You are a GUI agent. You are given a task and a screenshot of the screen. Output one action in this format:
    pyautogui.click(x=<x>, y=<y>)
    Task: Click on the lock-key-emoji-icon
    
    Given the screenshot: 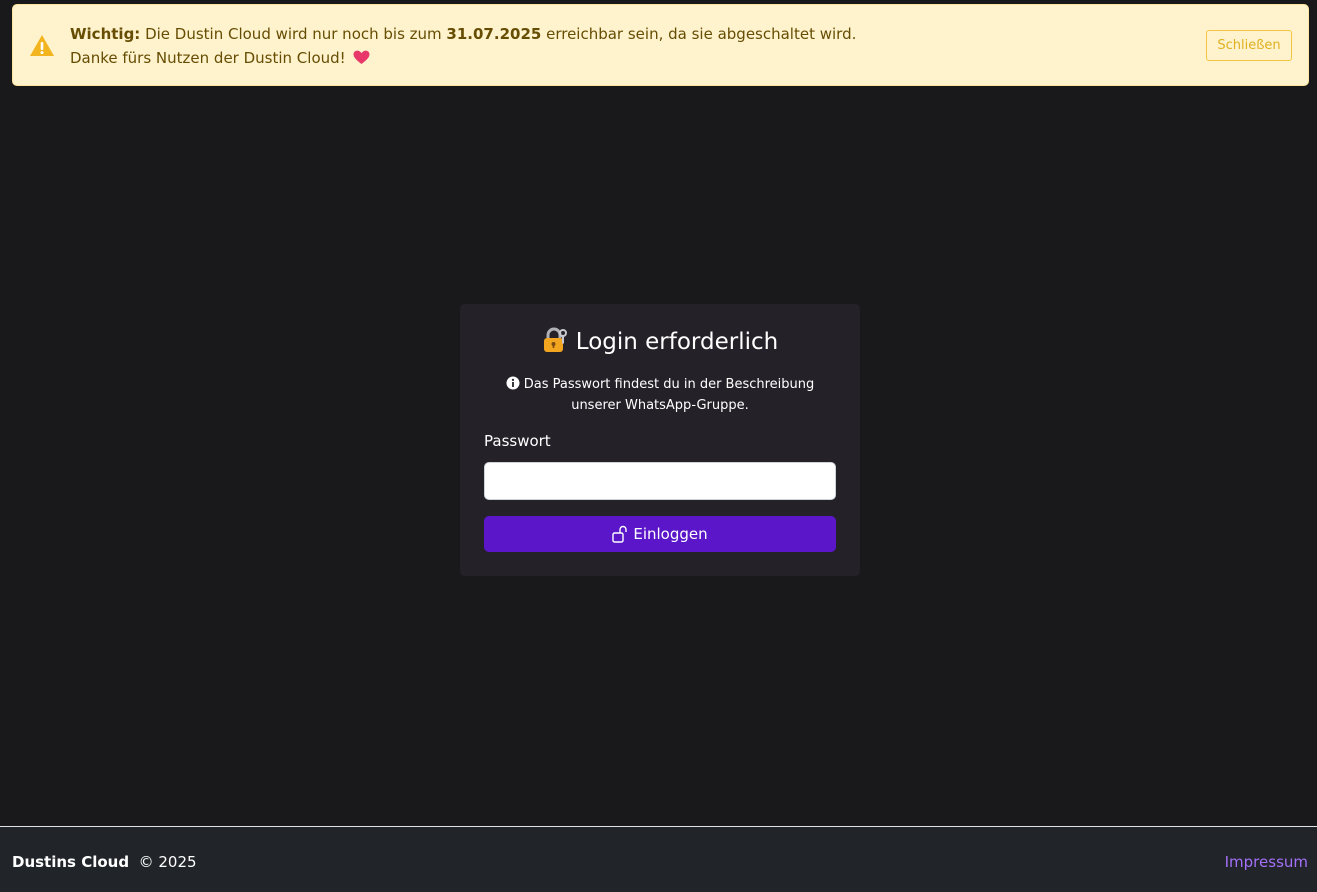 What is the action you would take?
    pyautogui.click(x=555, y=339)
    